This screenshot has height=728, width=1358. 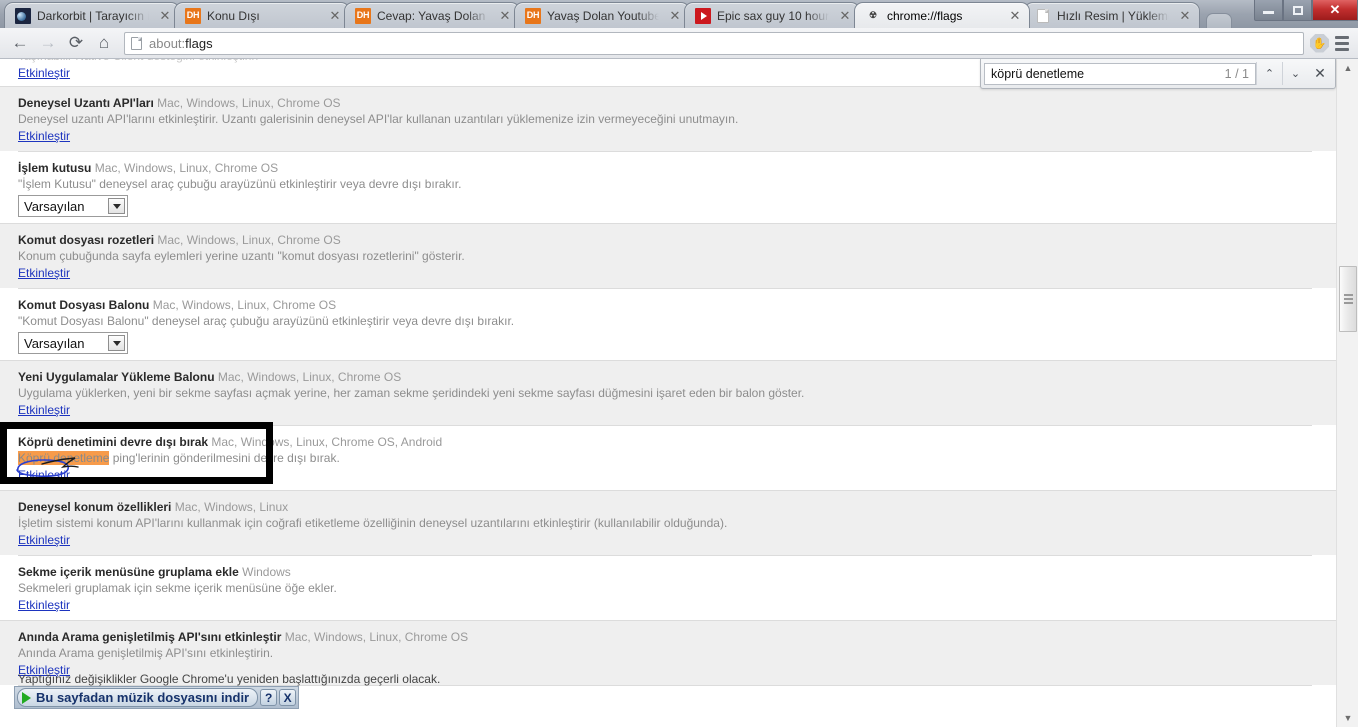 I want to click on tab-yavas-dolan-youtube: DH Yavaş Dolan Youtube ✕, so click(x=602, y=15).